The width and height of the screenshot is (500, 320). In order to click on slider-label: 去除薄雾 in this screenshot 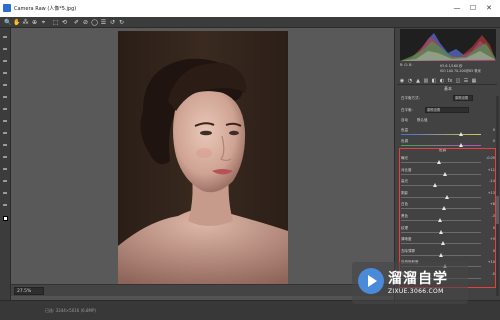, I will do `click(408, 250)`.